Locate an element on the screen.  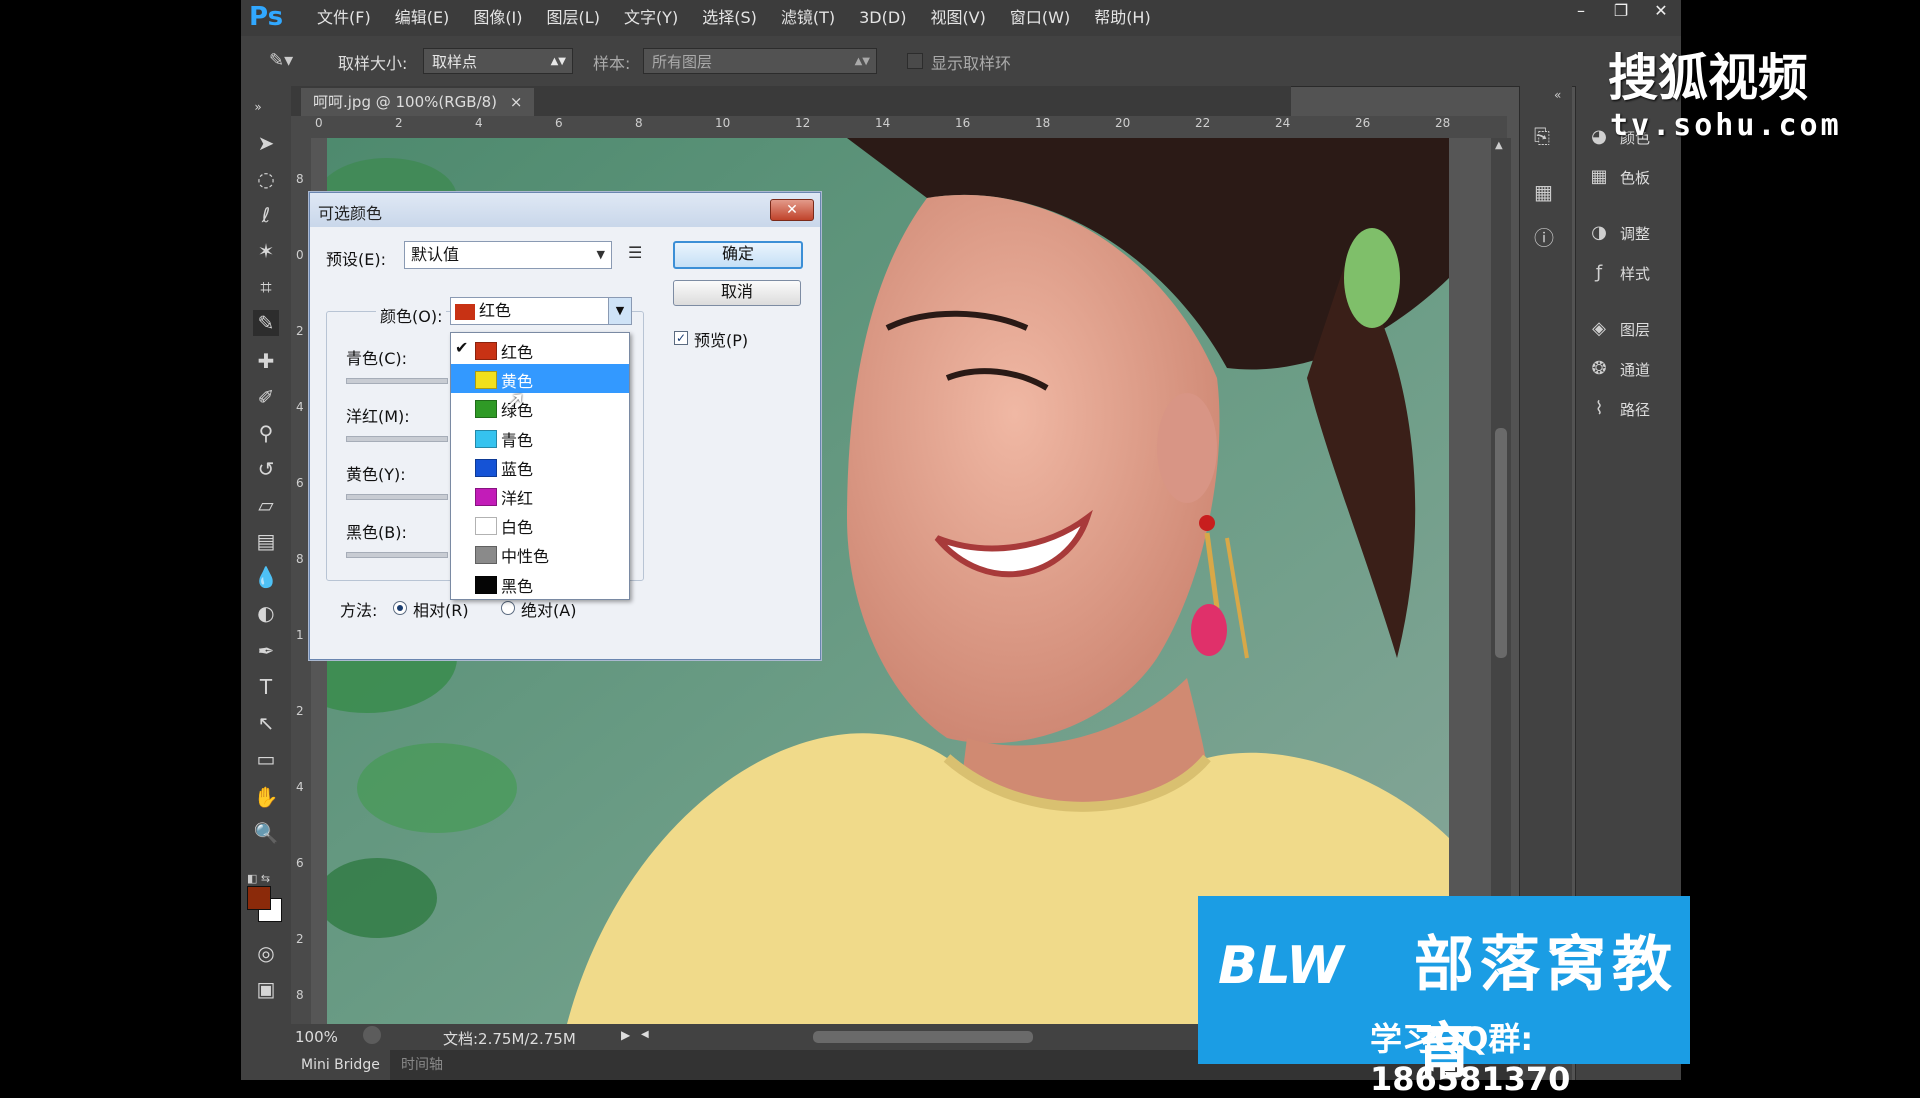
colors-dropdown-item: 白色 is located at coordinates (540, 524).